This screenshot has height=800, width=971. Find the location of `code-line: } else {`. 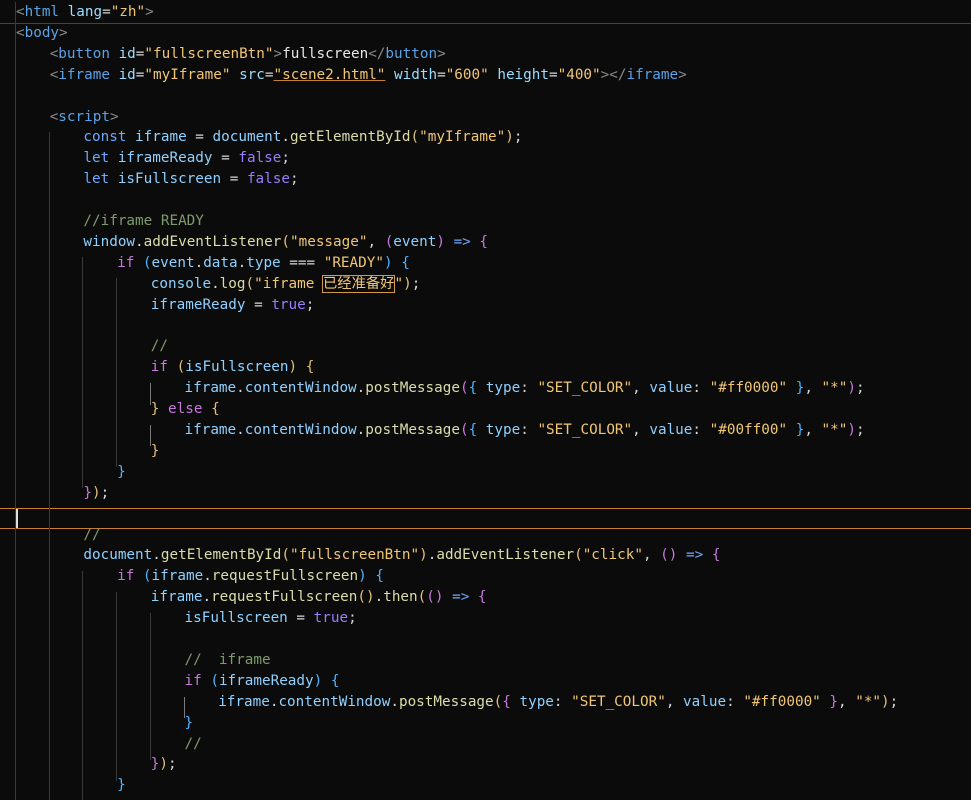

code-line: } else { is located at coordinates (485, 409).